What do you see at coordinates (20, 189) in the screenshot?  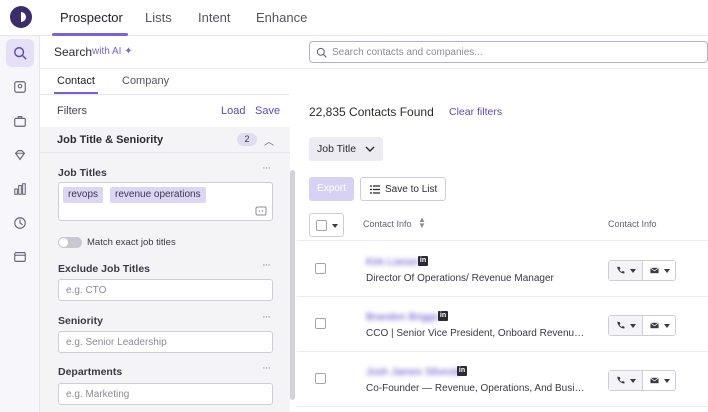 I see `chart-icon` at bounding box center [20, 189].